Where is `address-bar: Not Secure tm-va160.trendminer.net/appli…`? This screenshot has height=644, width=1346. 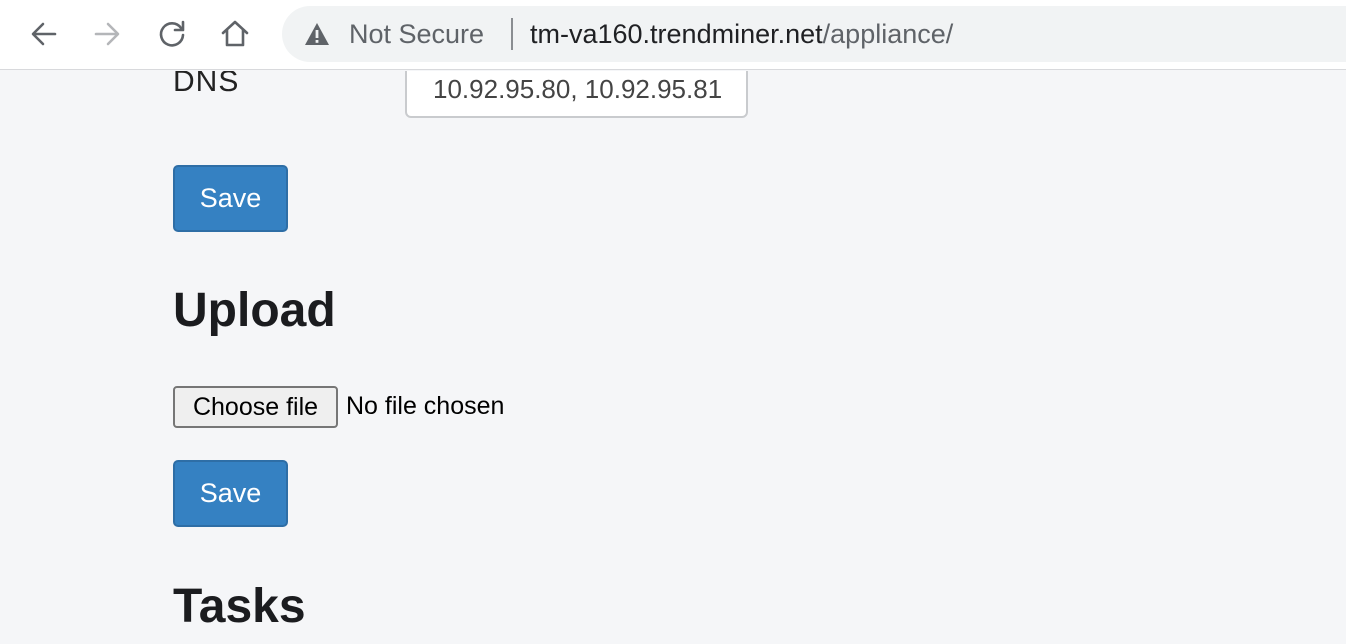 address-bar: Not Secure tm-va160.trendminer.net/appli… is located at coordinates (814, 34).